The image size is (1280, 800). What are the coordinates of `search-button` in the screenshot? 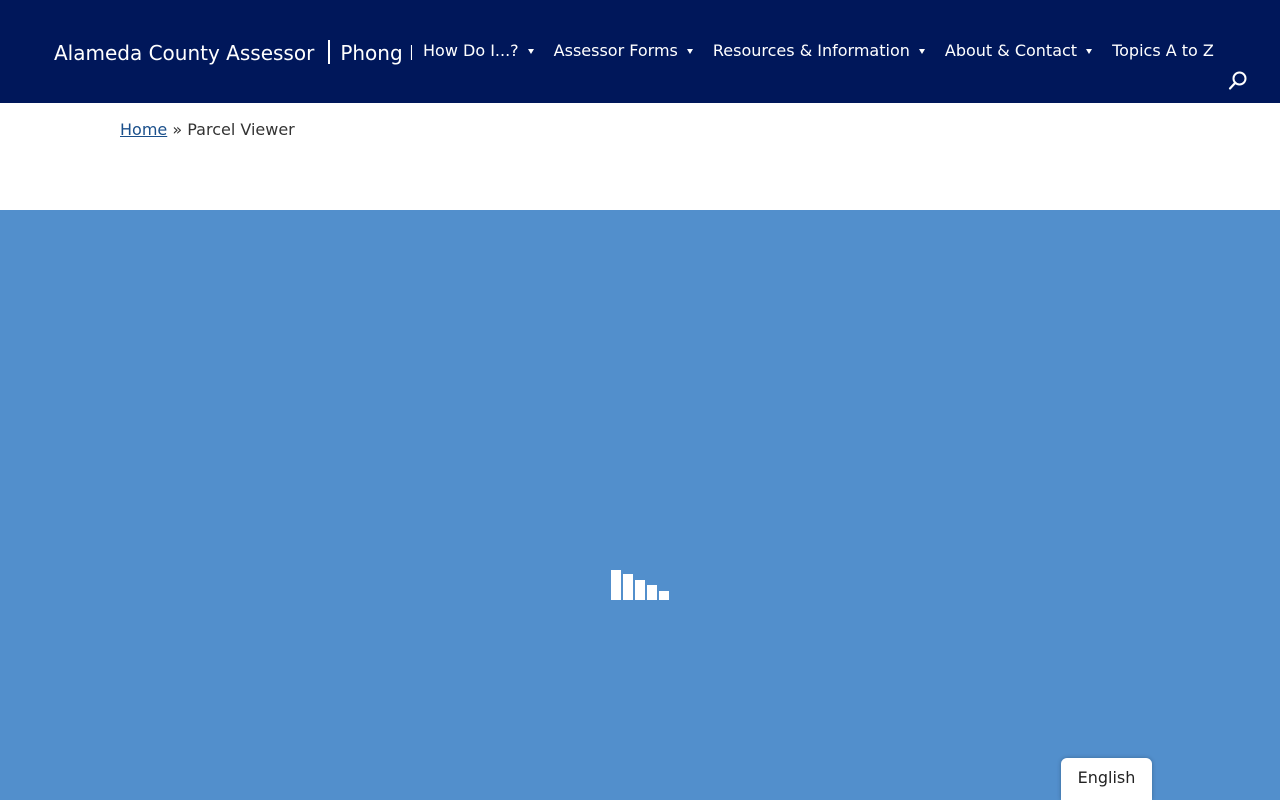 It's located at (1238, 81).